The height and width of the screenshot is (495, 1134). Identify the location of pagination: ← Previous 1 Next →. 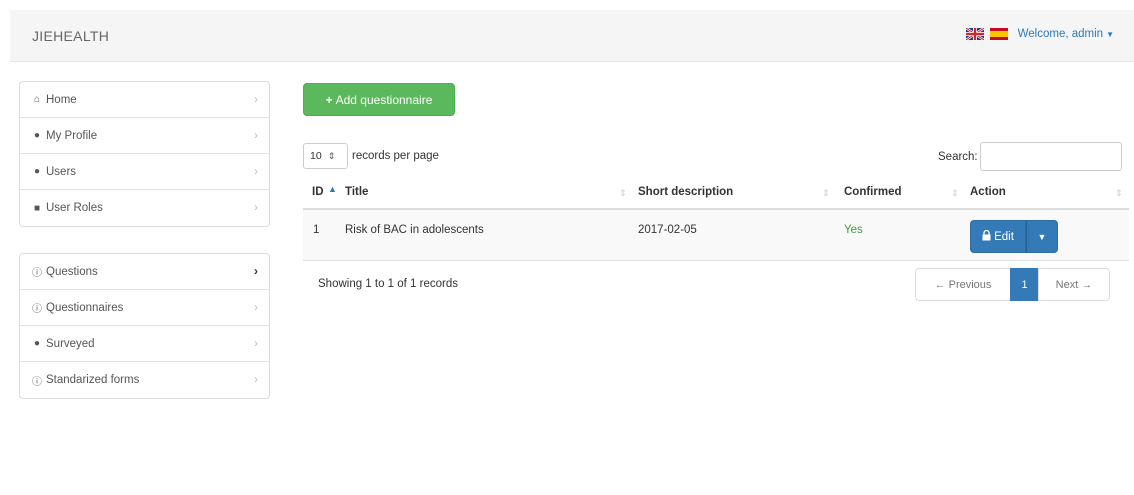
(1012, 284).